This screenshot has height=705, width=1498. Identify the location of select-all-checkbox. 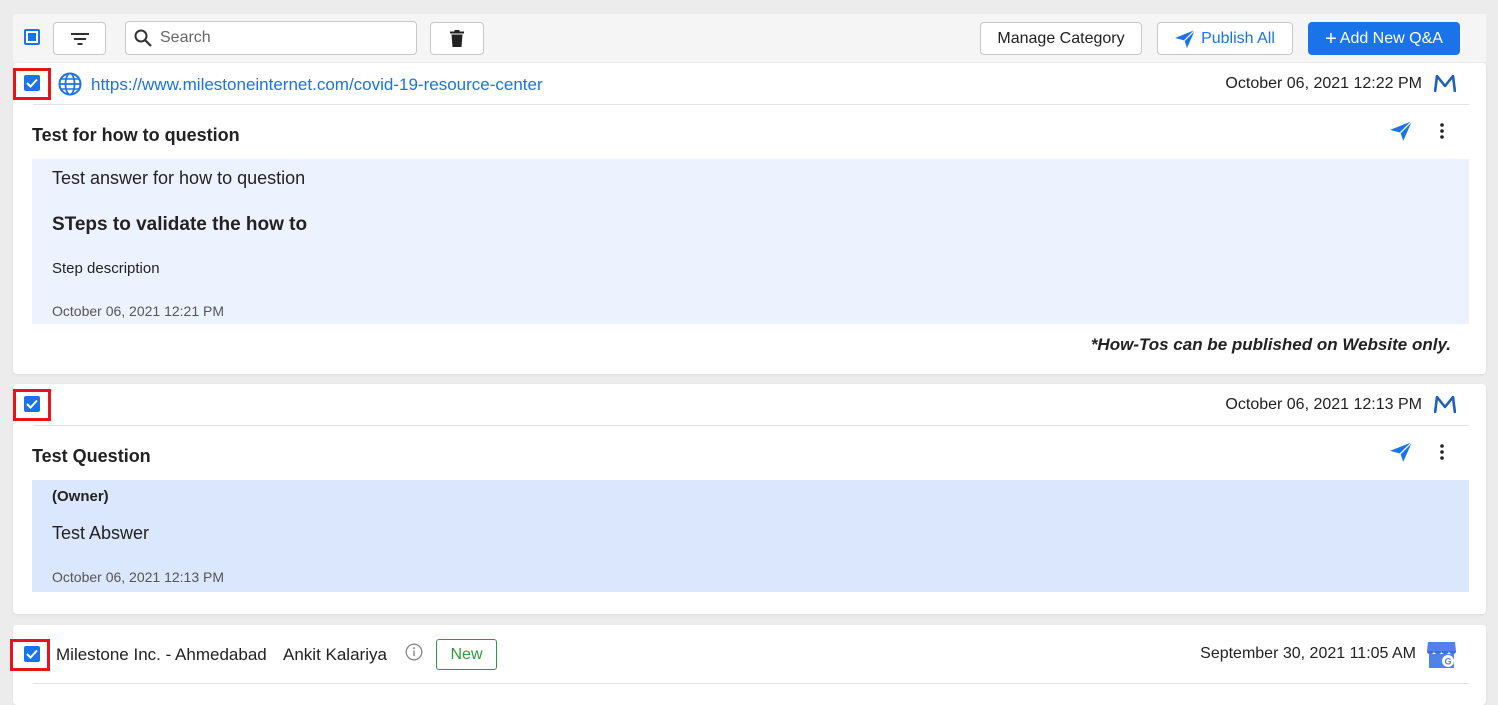
(32, 37).